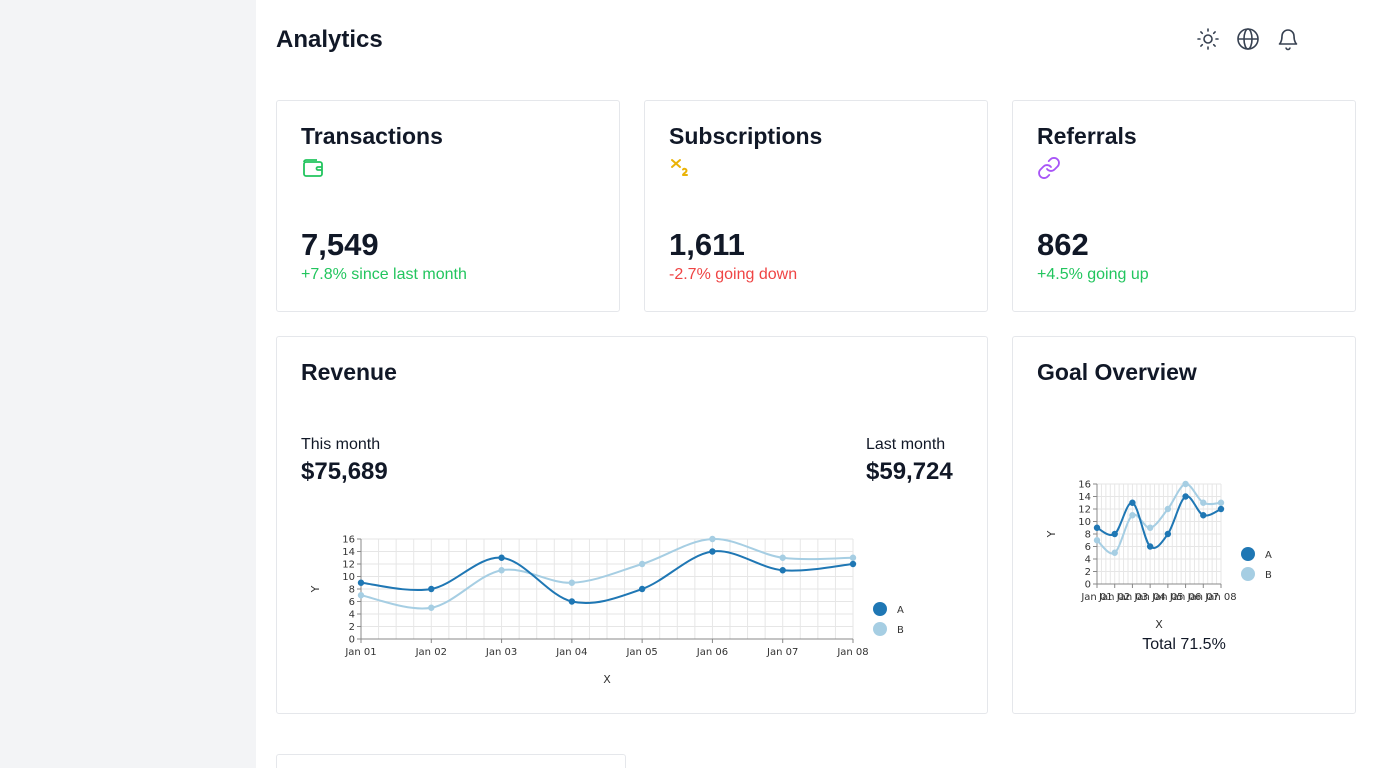 The image size is (1376, 768). Describe the element at coordinates (1117, 372) in the screenshot. I see `goal-title: Goal Overview` at that location.